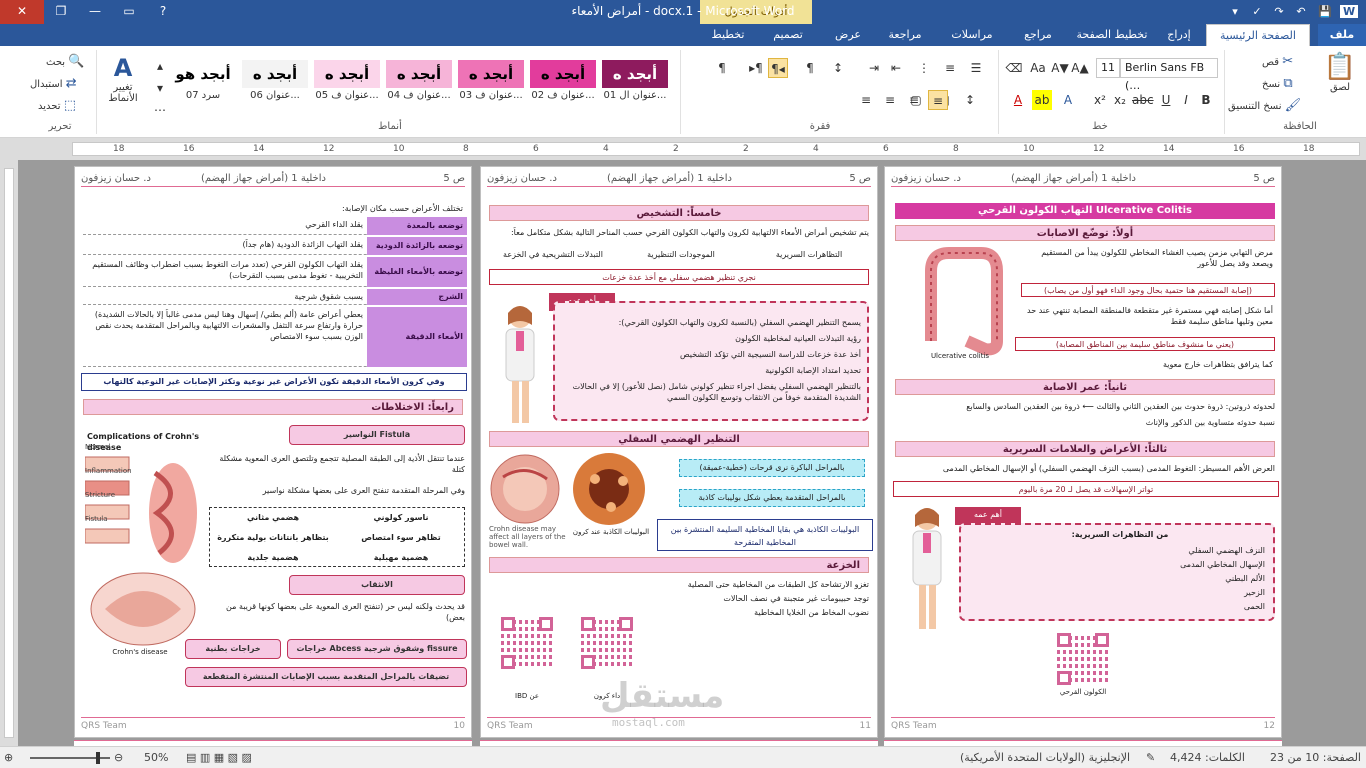  Describe the element at coordinates (1029, 149) in the screenshot. I see `ruler-tick: 10` at that location.